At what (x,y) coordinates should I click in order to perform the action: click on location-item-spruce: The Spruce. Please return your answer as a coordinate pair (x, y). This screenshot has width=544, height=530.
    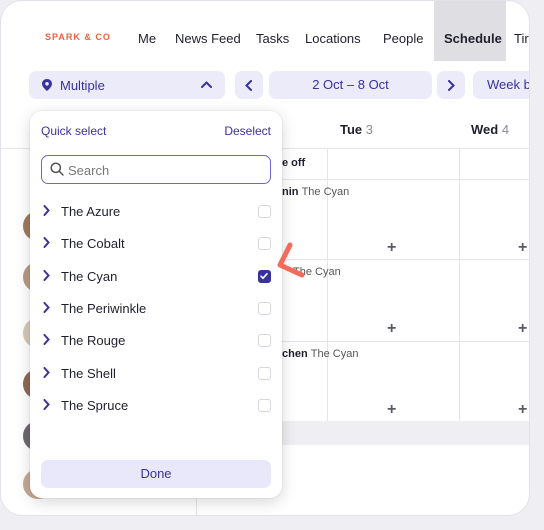
    Looking at the image, I should click on (156, 406).